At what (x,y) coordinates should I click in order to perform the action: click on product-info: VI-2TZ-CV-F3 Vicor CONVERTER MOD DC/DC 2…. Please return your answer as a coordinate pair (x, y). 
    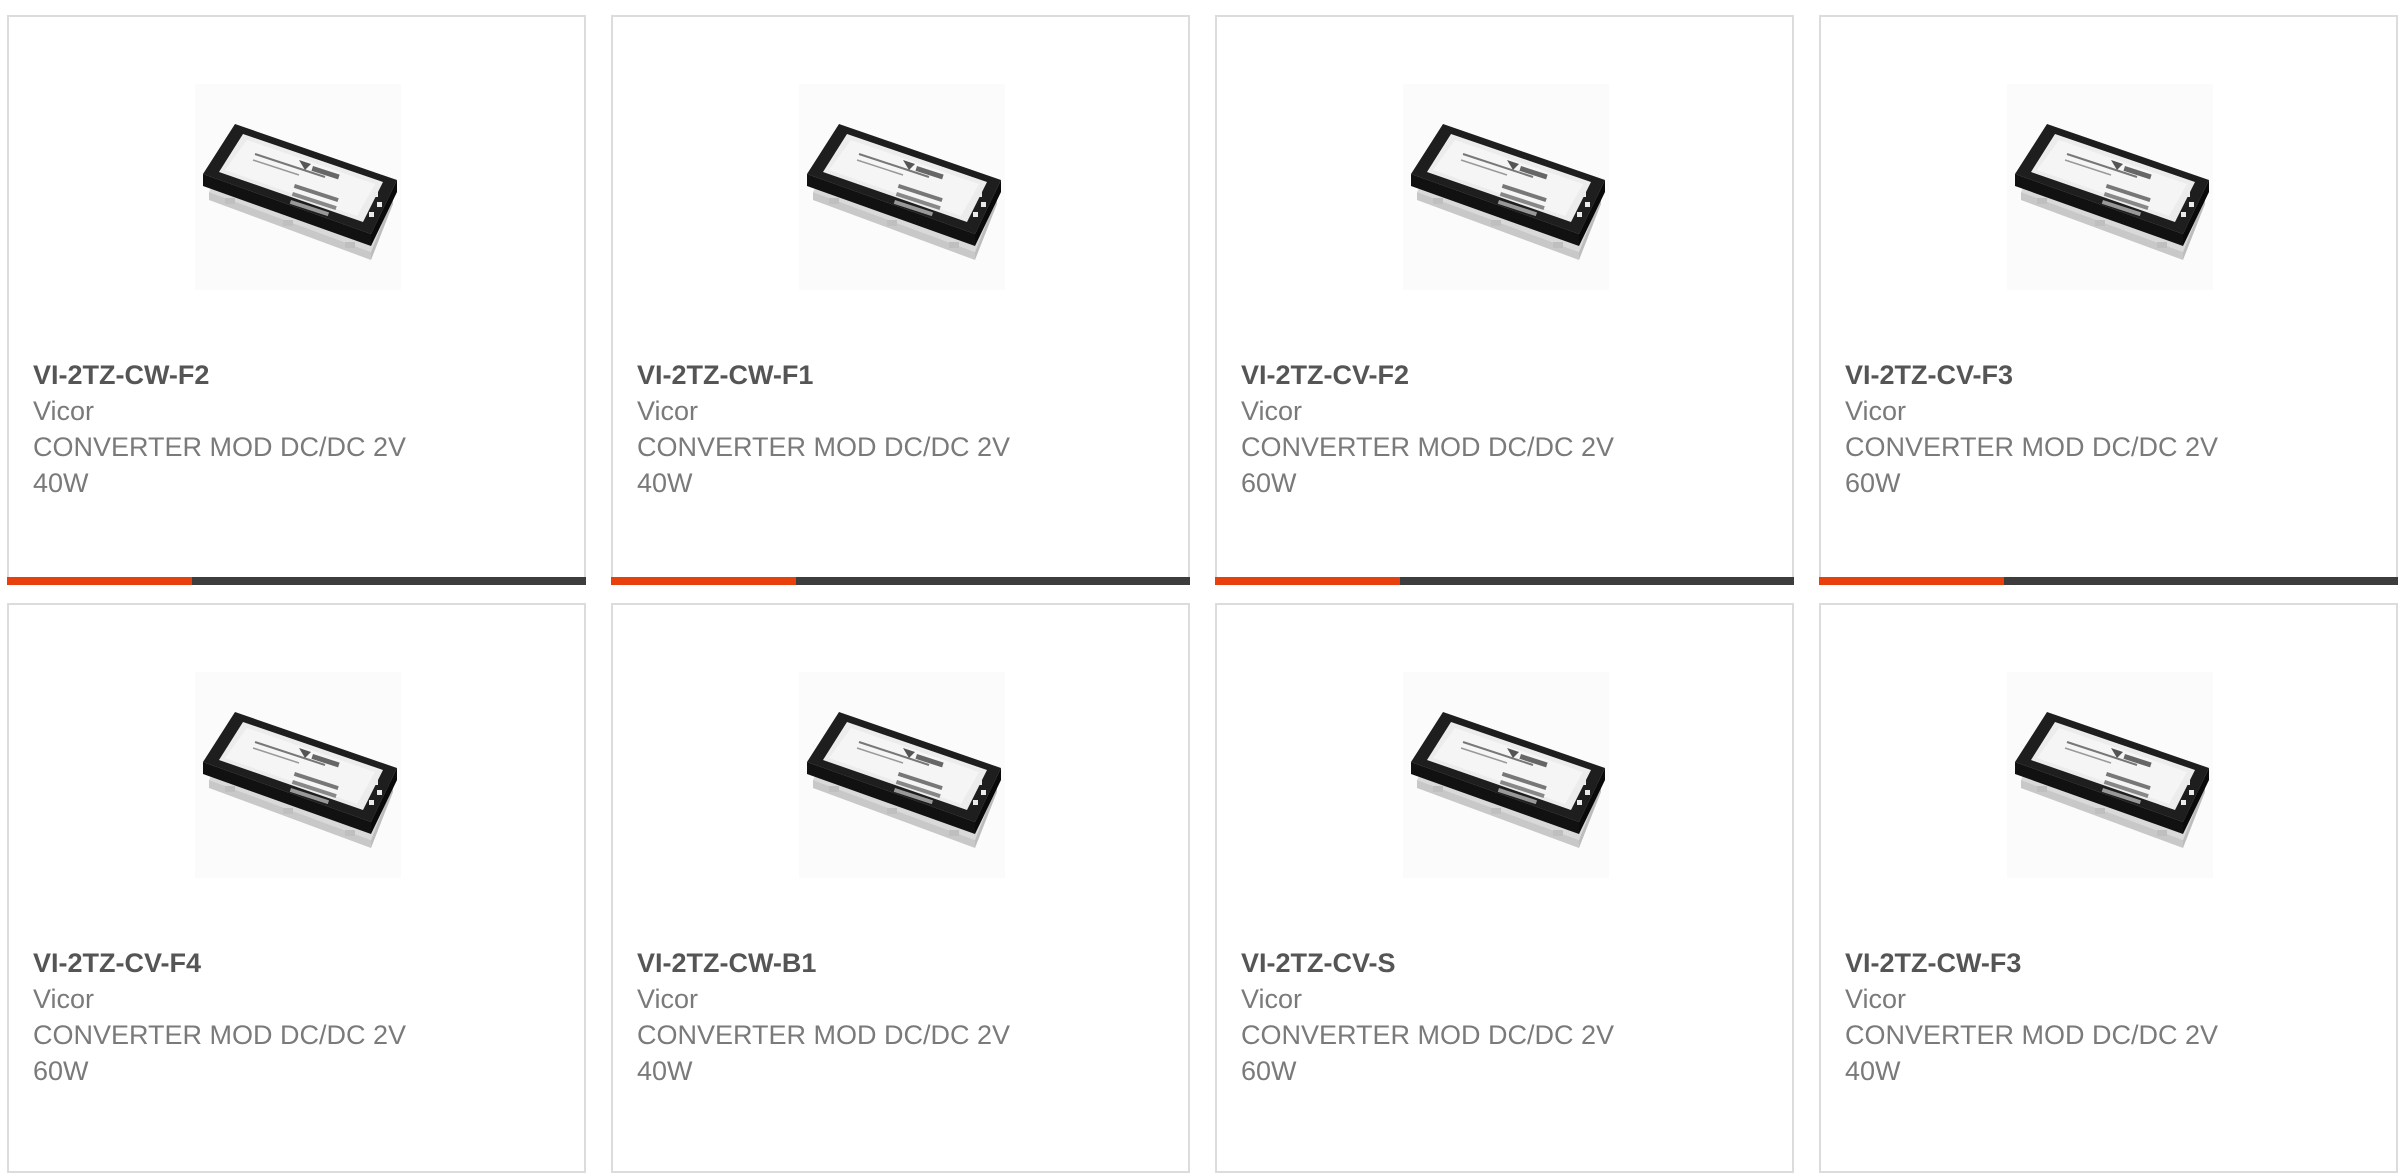
    Looking at the image, I should click on (2105, 429).